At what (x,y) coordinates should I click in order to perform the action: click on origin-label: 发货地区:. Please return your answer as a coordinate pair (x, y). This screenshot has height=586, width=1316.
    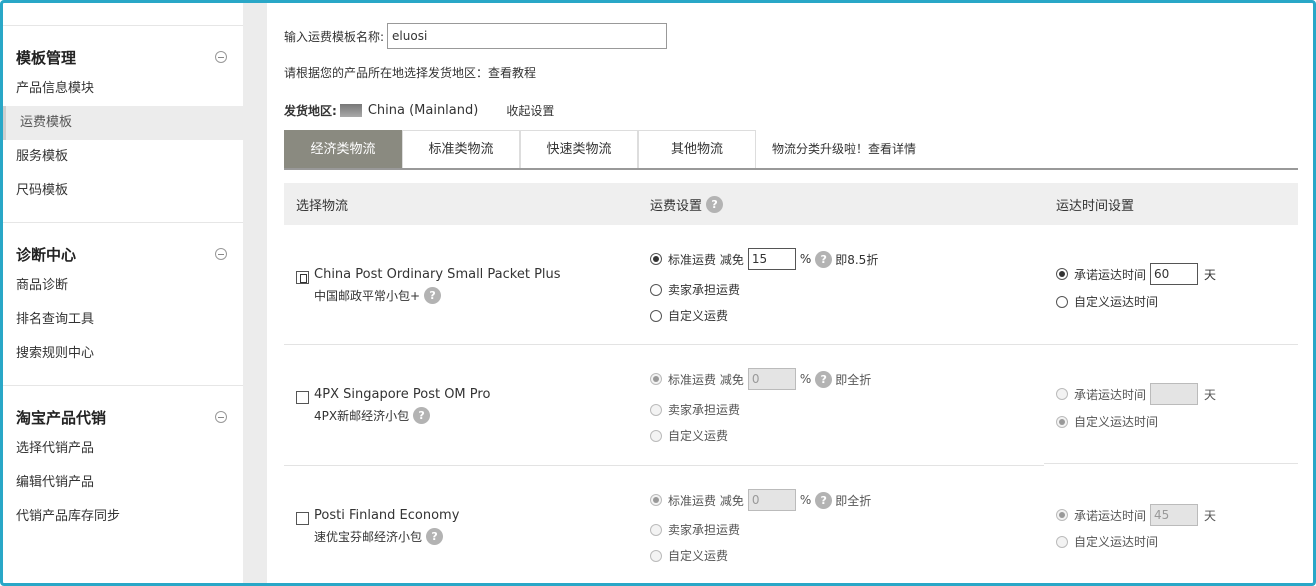
    Looking at the image, I should click on (310, 111).